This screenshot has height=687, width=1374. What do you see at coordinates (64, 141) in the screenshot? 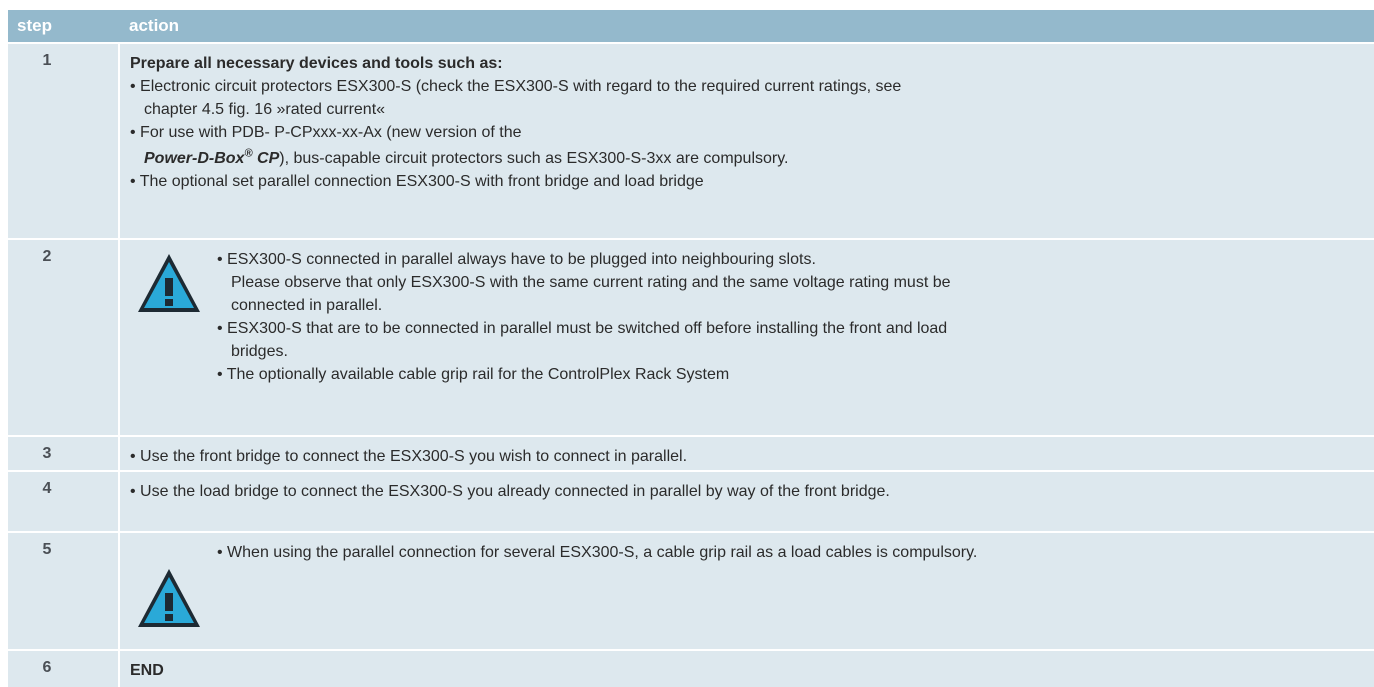
I see `step-number: 1` at bounding box center [64, 141].